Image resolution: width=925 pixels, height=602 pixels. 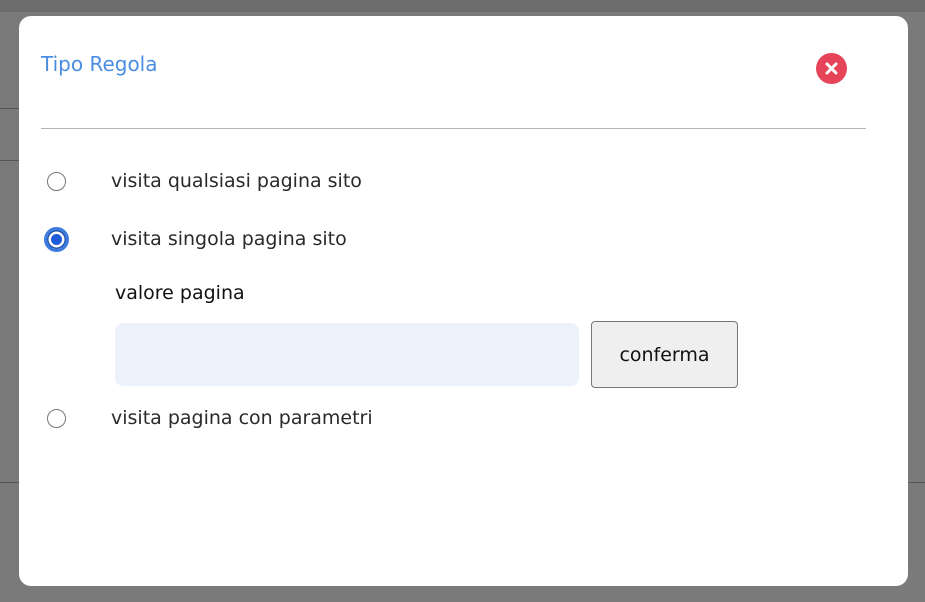 What do you see at coordinates (453, 128) in the screenshot?
I see `header-divider` at bounding box center [453, 128].